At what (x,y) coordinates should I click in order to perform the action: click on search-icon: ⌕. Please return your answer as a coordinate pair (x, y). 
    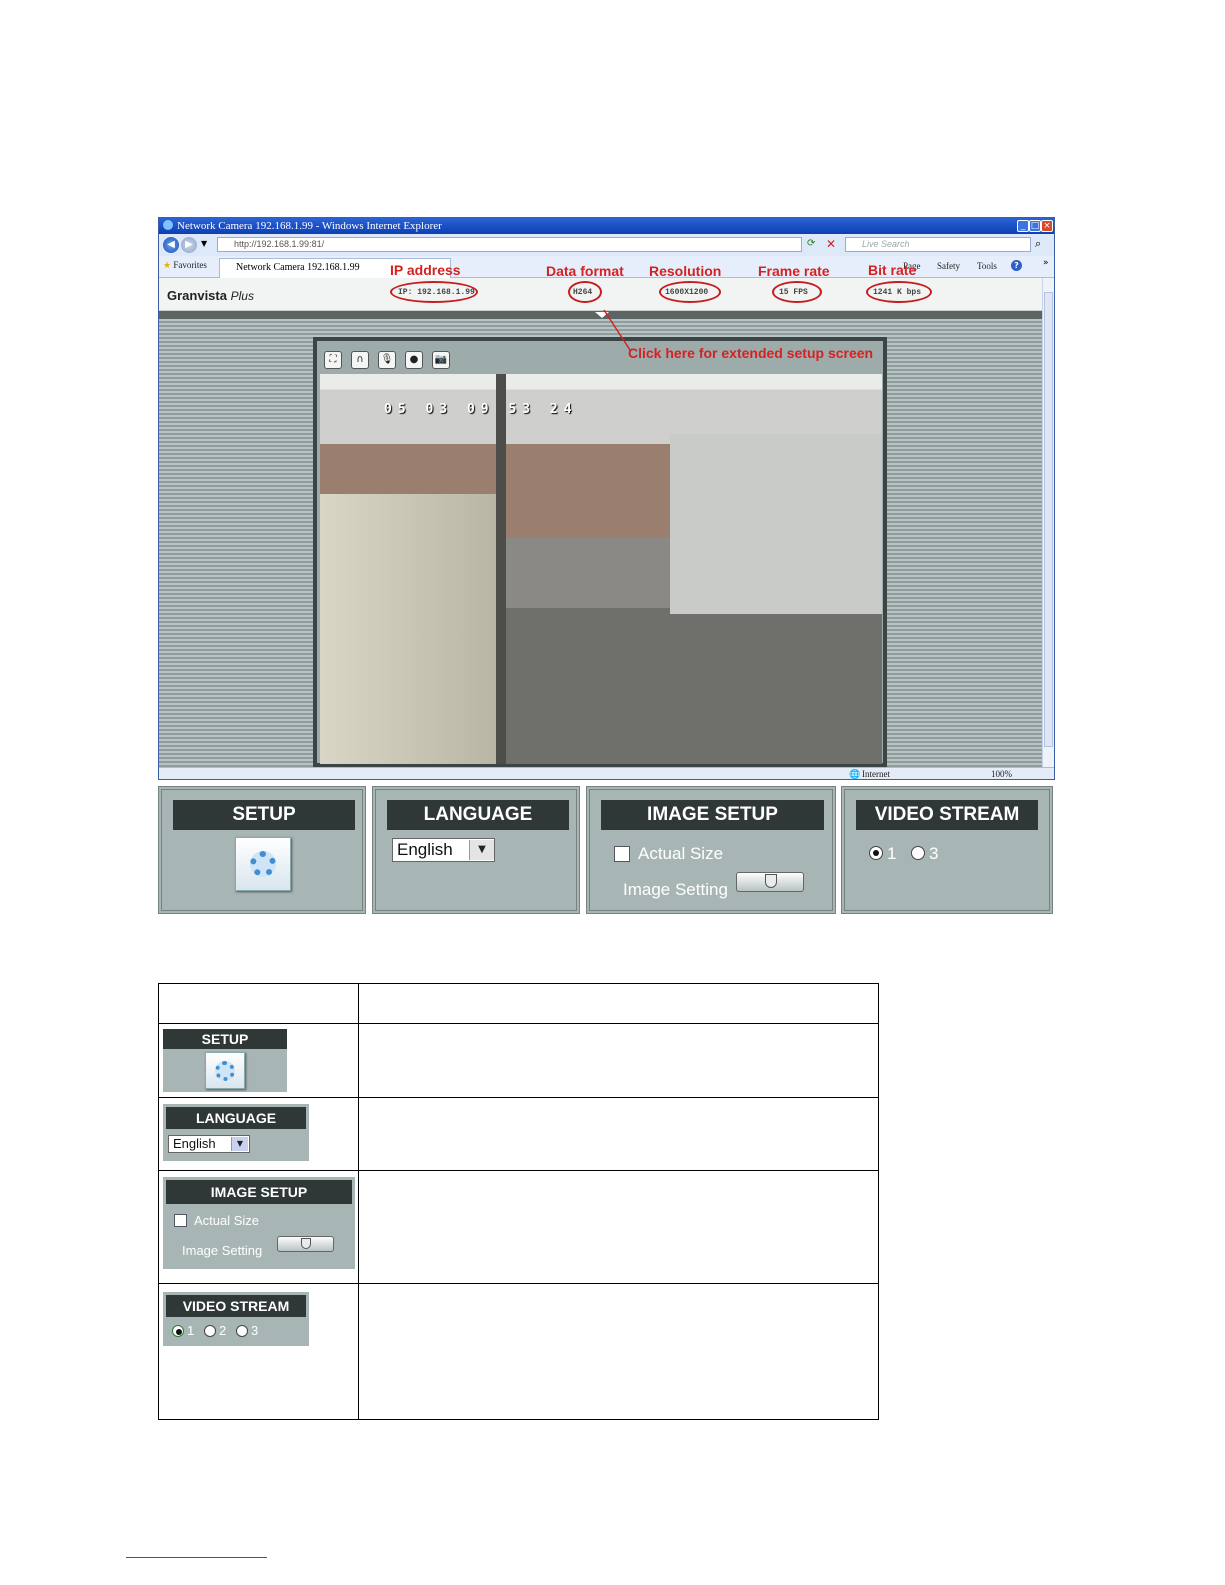
    Looking at the image, I should click on (1038, 244).